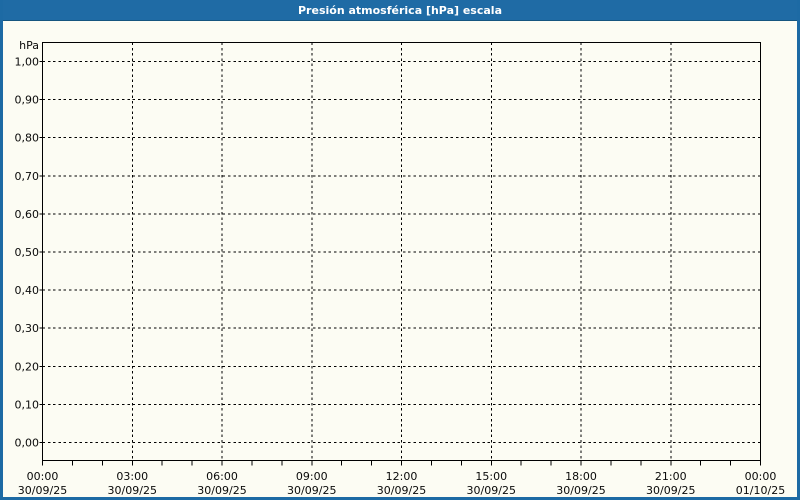 The height and width of the screenshot is (500, 800). Describe the element at coordinates (27, 176) in the screenshot. I see `y-tick-label: 0,70` at that location.